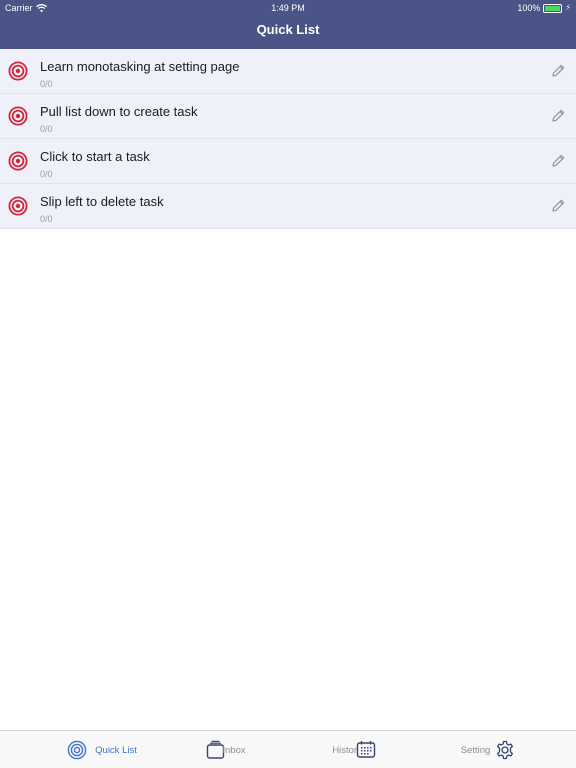  I want to click on task-row-1: Learn monotasking at setting page 0/0, so click(288, 71).